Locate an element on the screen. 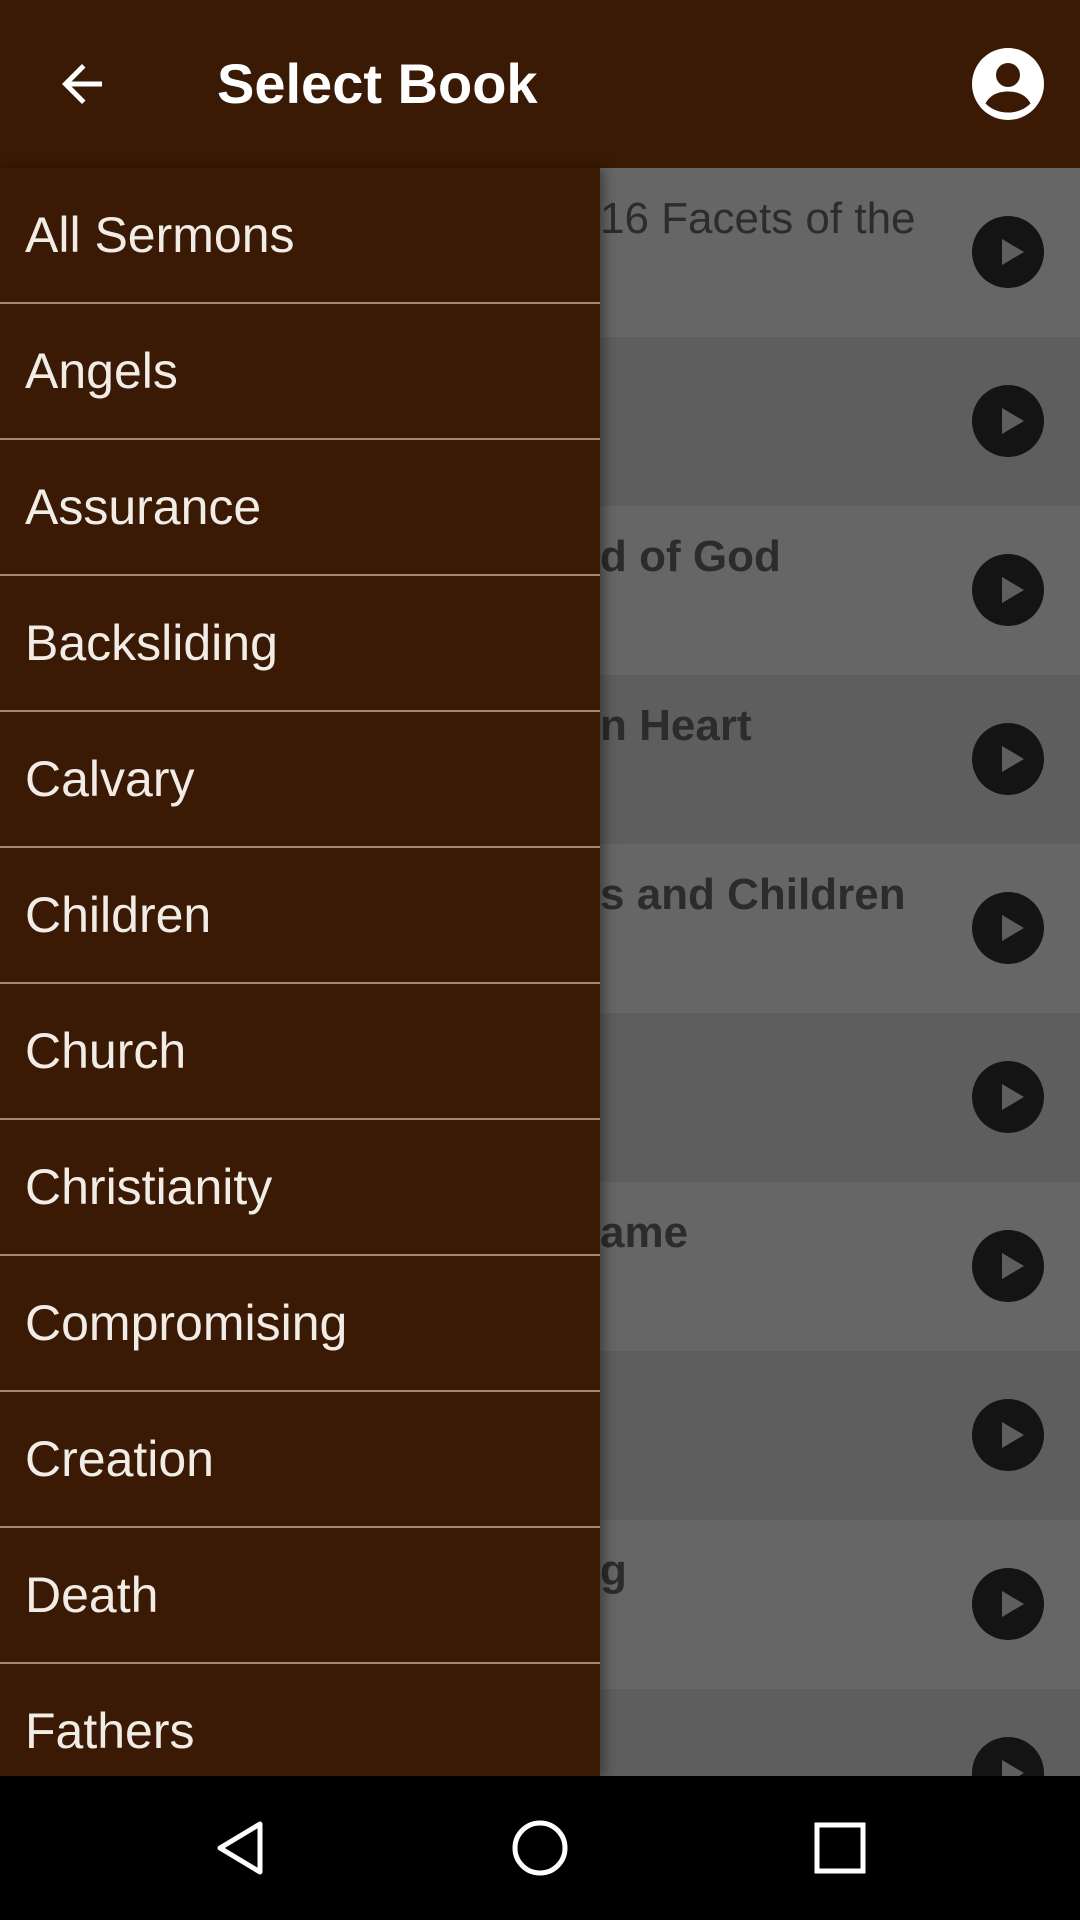 This screenshot has width=1080, height=1920. drawer-item: Angels is located at coordinates (300, 372).